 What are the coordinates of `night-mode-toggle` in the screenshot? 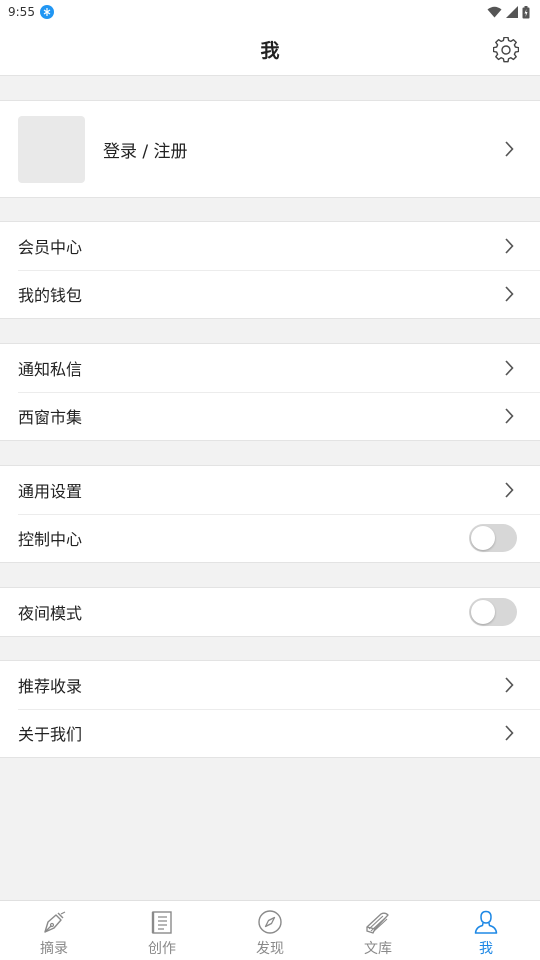 It's located at (493, 612).